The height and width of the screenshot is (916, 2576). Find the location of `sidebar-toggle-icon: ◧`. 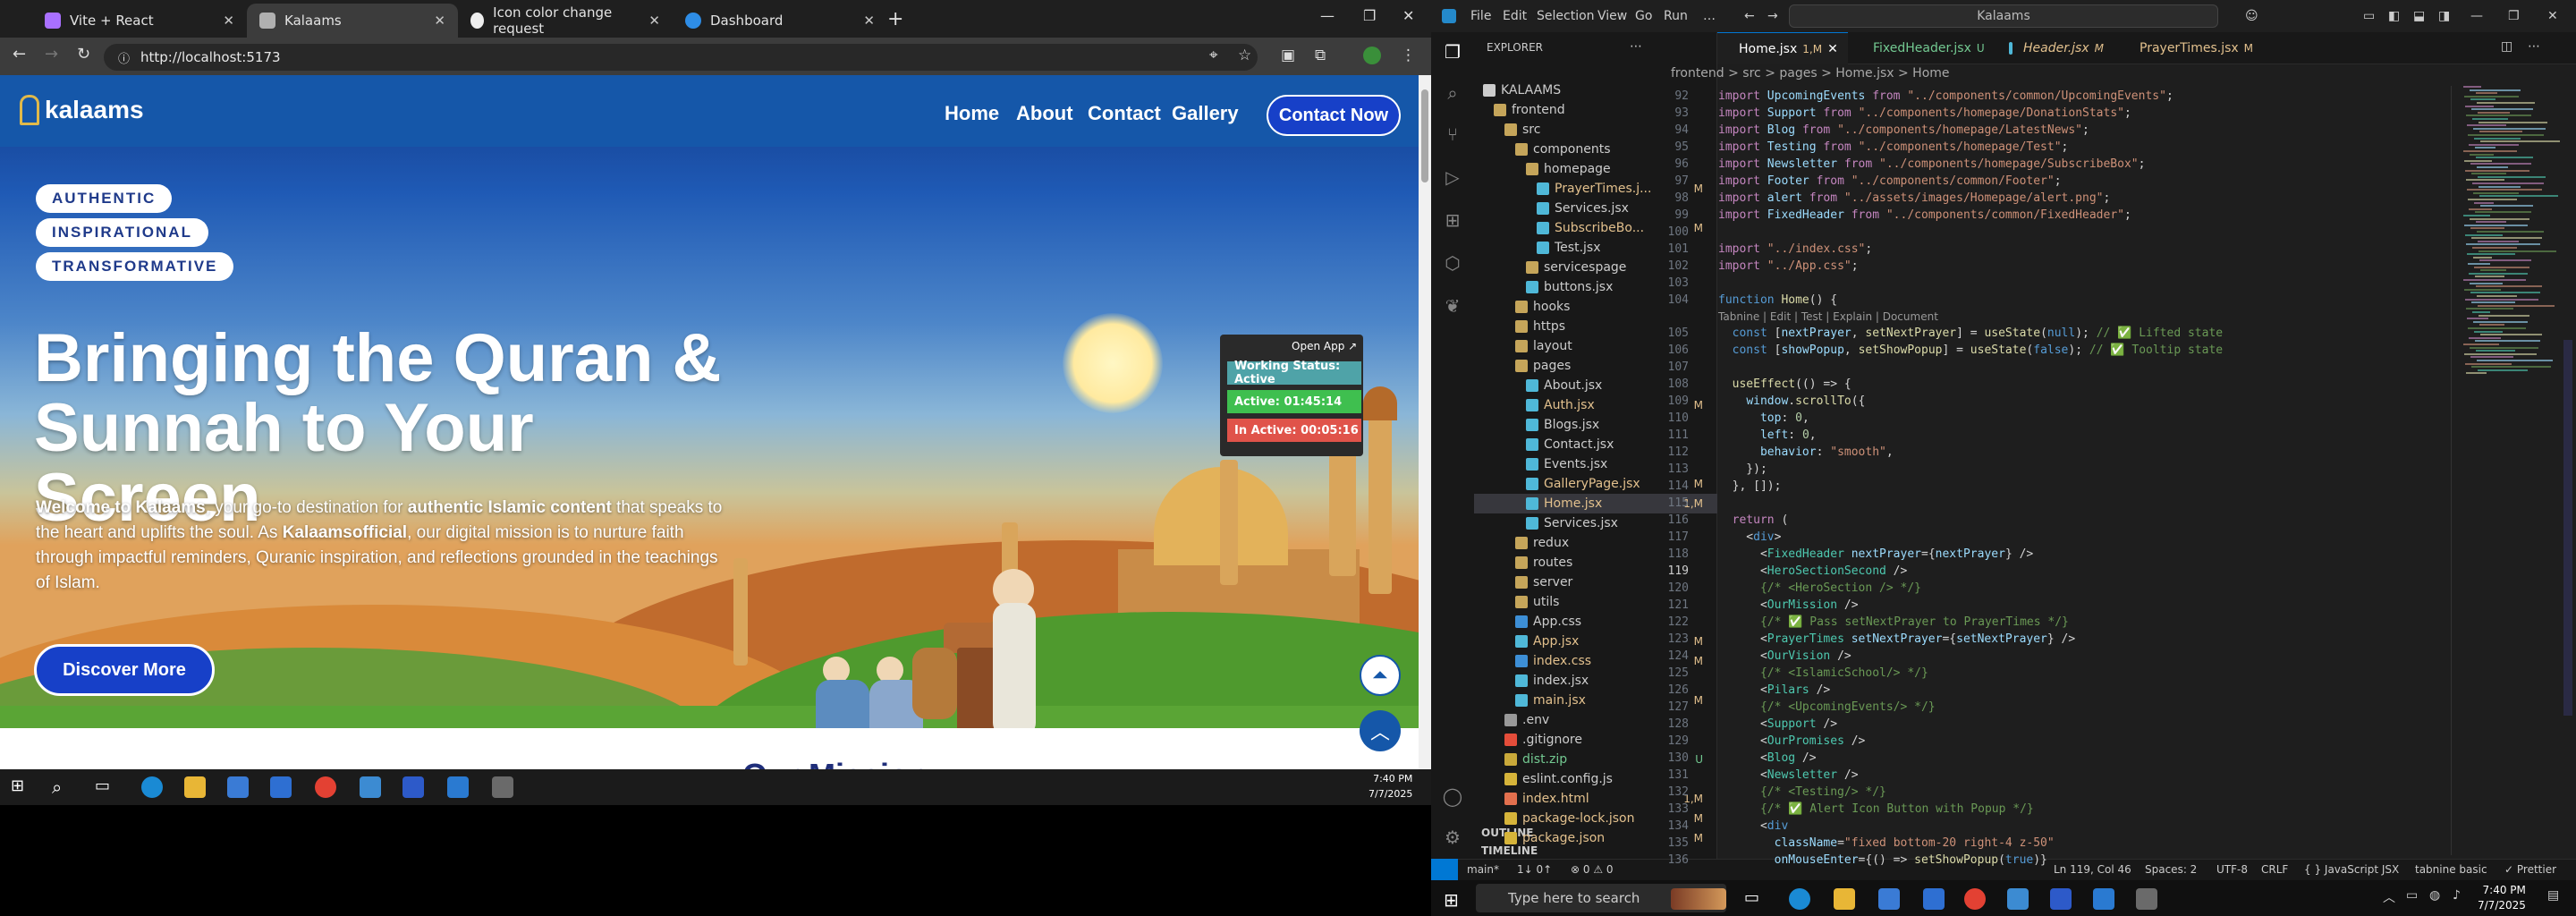

sidebar-toggle-icon: ◧ is located at coordinates (2394, 16).